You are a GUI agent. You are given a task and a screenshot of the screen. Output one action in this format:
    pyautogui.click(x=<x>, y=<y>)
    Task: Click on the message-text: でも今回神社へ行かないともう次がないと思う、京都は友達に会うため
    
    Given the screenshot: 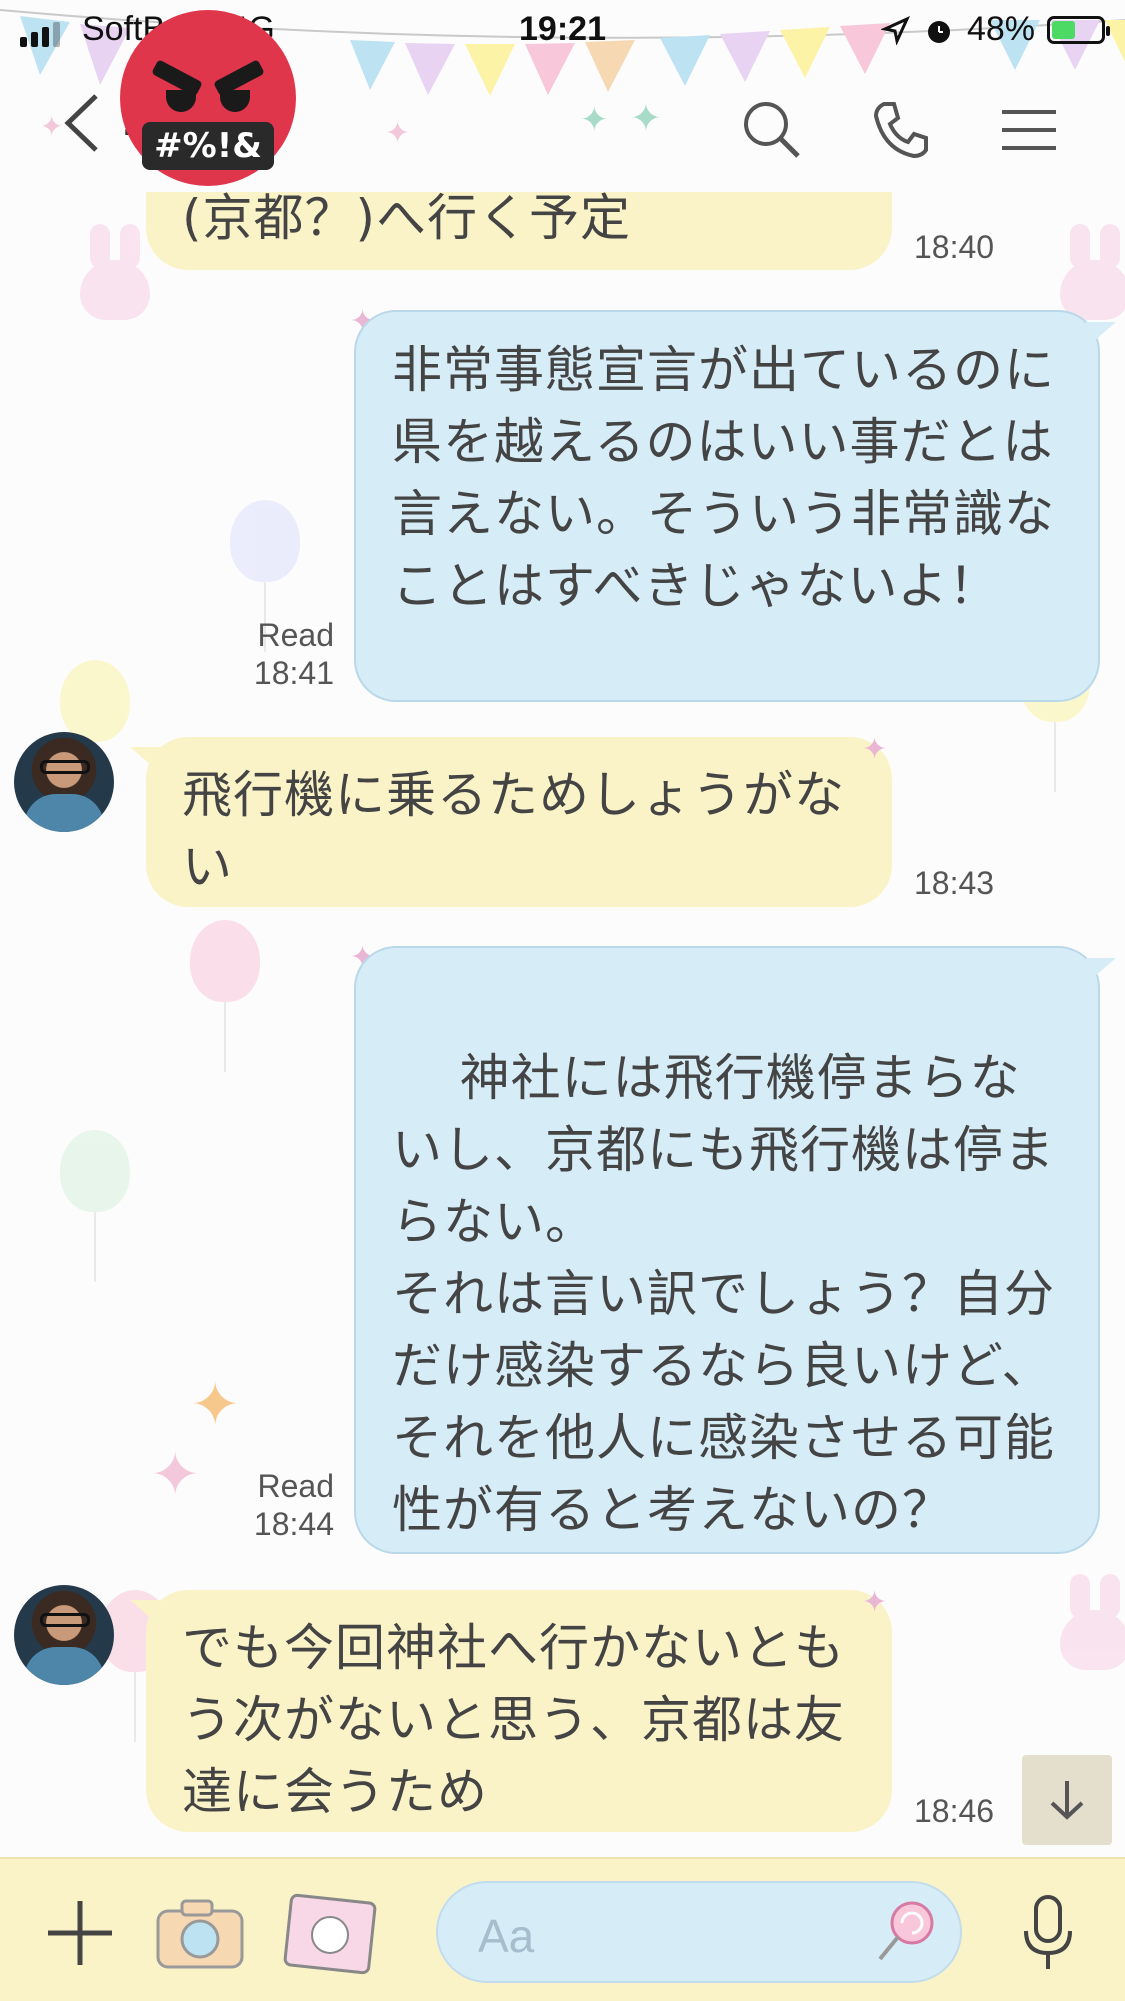 What is the action you would take?
    pyautogui.click(x=513, y=1720)
    